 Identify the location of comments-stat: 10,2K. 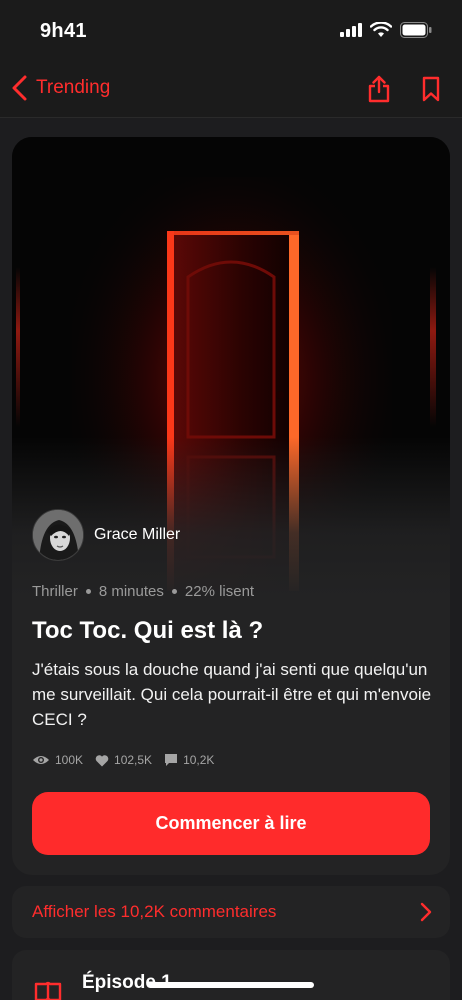
(189, 760).